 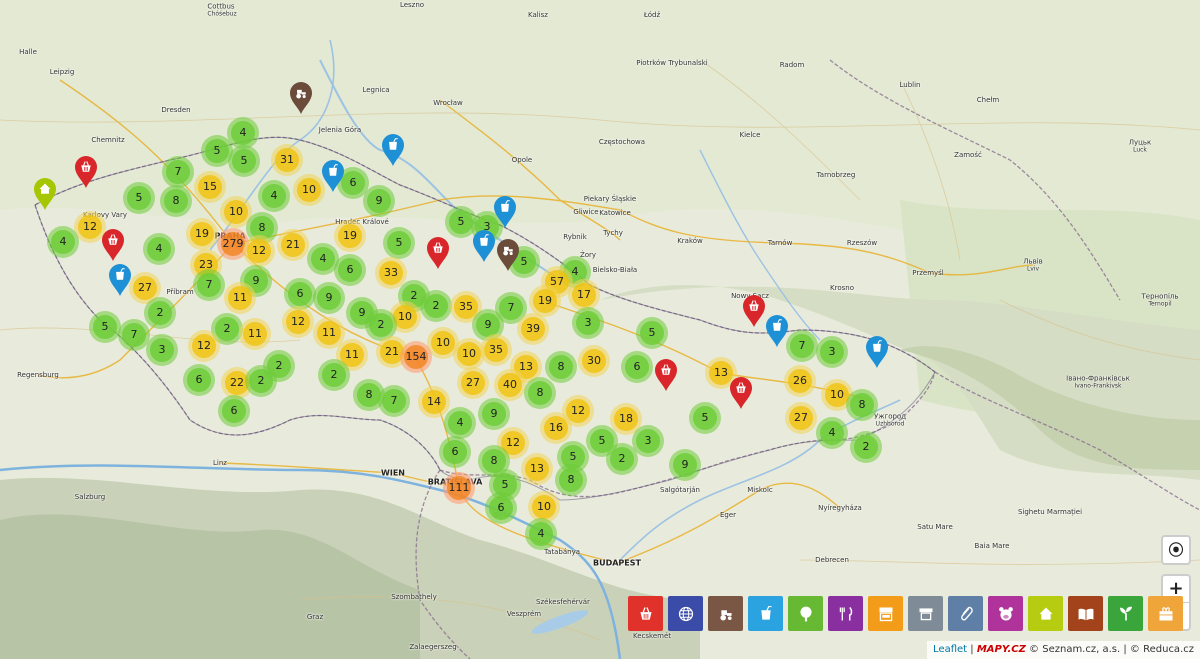 I want to click on locate-button: ⦿, so click(x=1176, y=550).